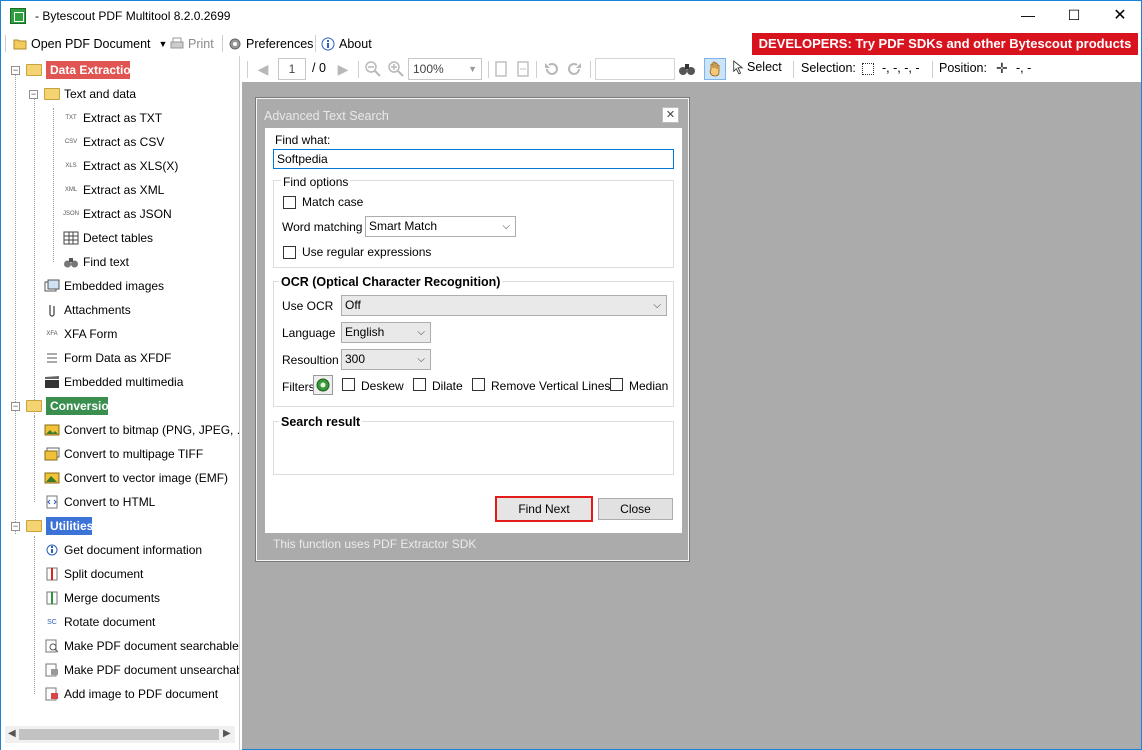 Image resolution: width=1142 pixels, height=750 pixels. Describe the element at coordinates (575, 69) in the screenshot. I see `rotate-right-icon` at that location.